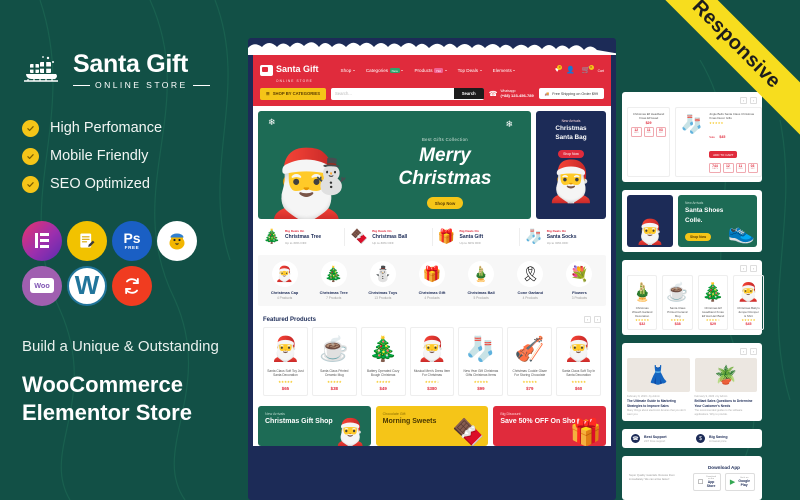  Describe the element at coordinates (723, 154) in the screenshot. I see `add-to-cart-button: ADD TO CART` at that location.